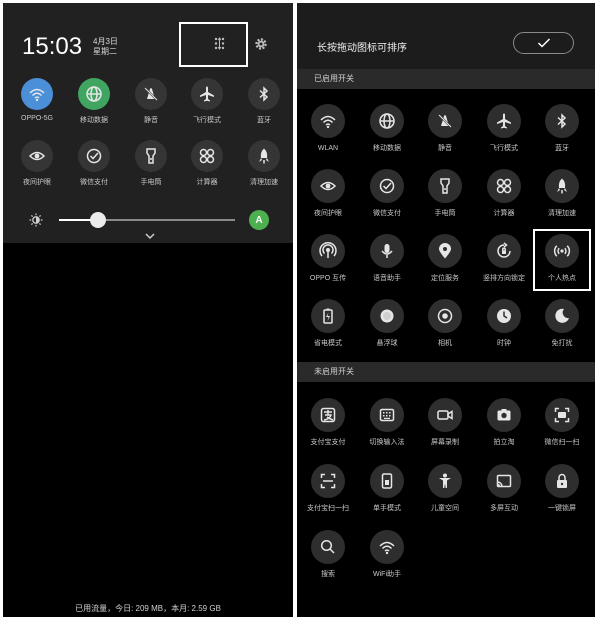  What do you see at coordinates (151, 120) in the screenshot?
I see `toggle-label: 静音` at bounding box center [151, 120].